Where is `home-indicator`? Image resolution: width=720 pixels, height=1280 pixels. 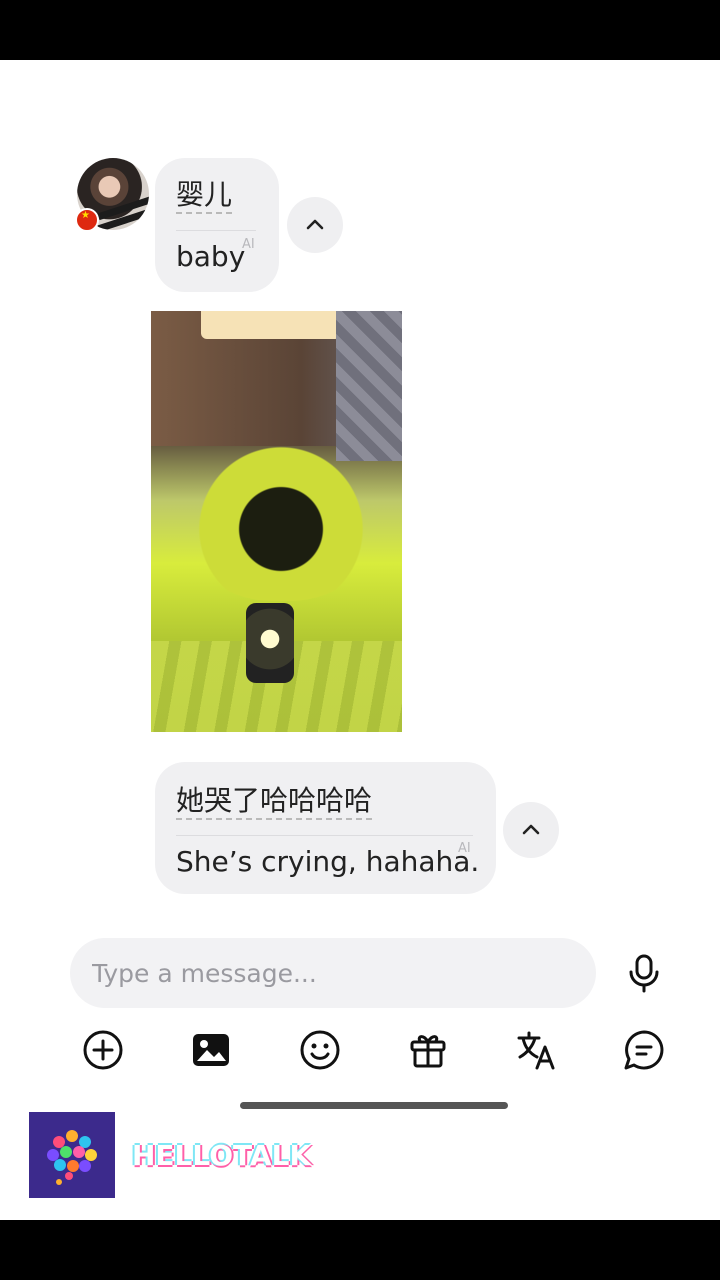 home-indicator is located at coordinates (374, 1105).